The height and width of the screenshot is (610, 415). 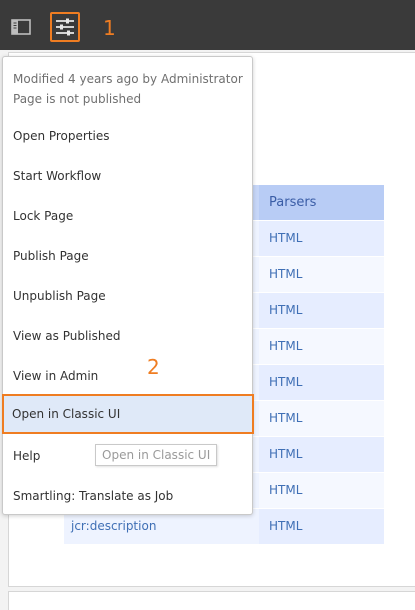 What do you see at coordinates (128, 79) in the screenshot?
I see `modified-info: Modified 4 years ago by Administrator` at bounding box center [128, 79].